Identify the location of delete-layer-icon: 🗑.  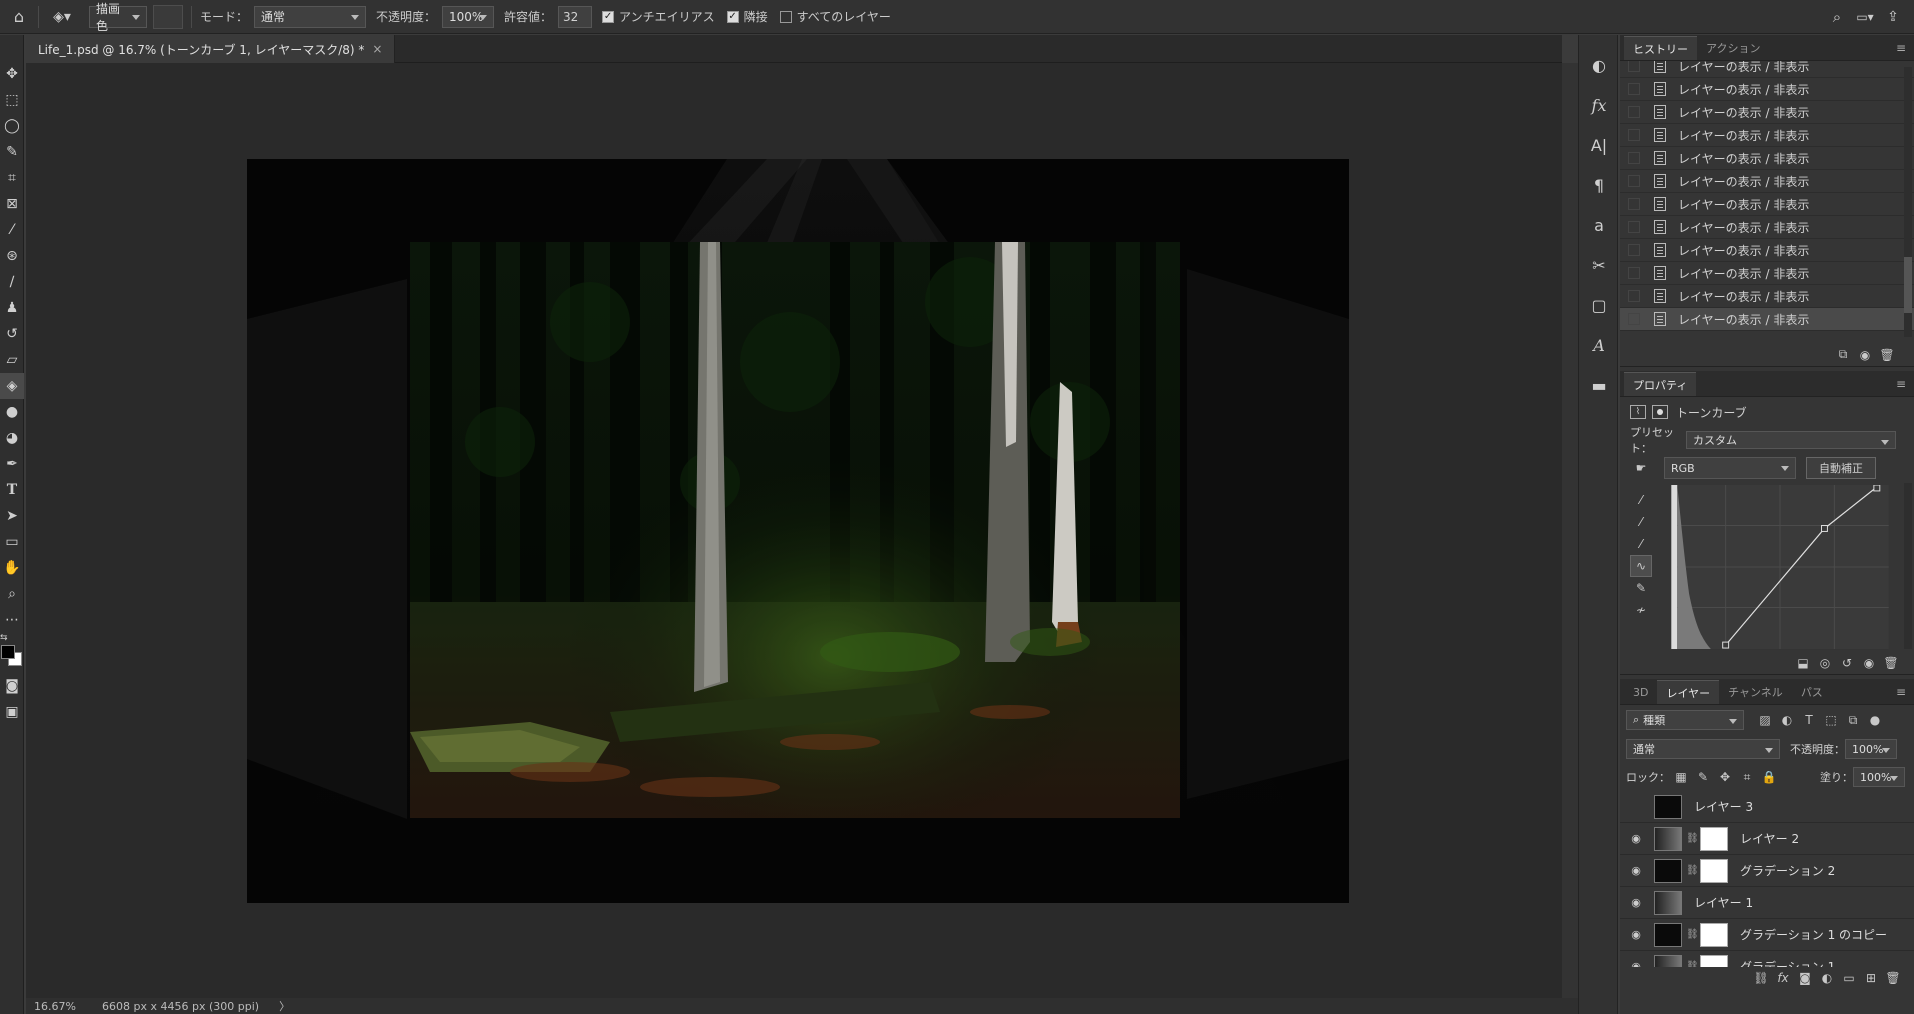
(1893, 978).